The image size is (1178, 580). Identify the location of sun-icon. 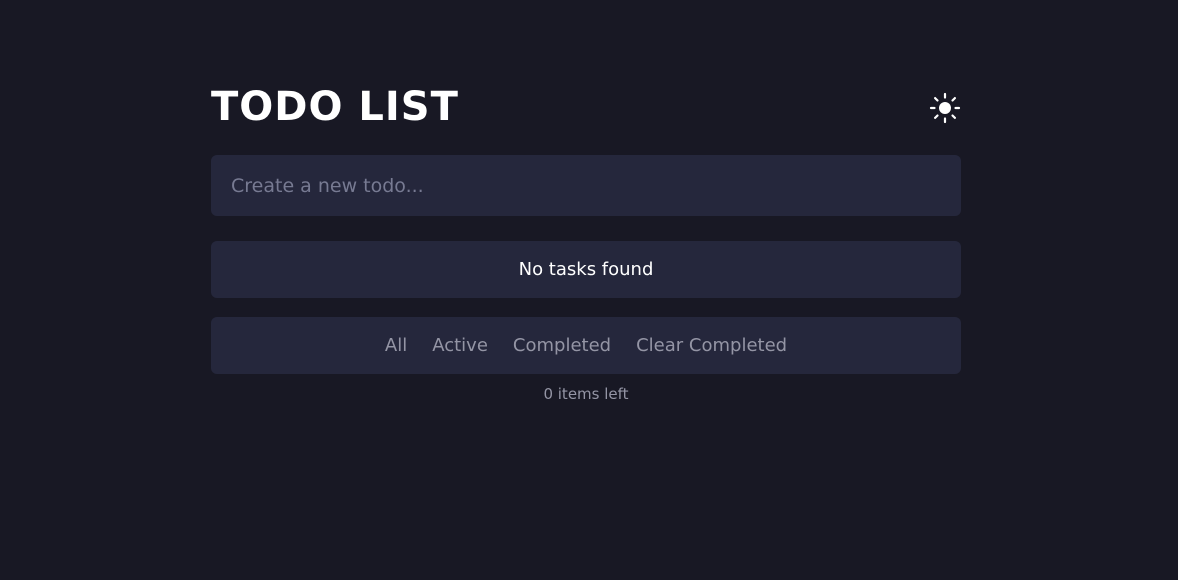
(945, 108).